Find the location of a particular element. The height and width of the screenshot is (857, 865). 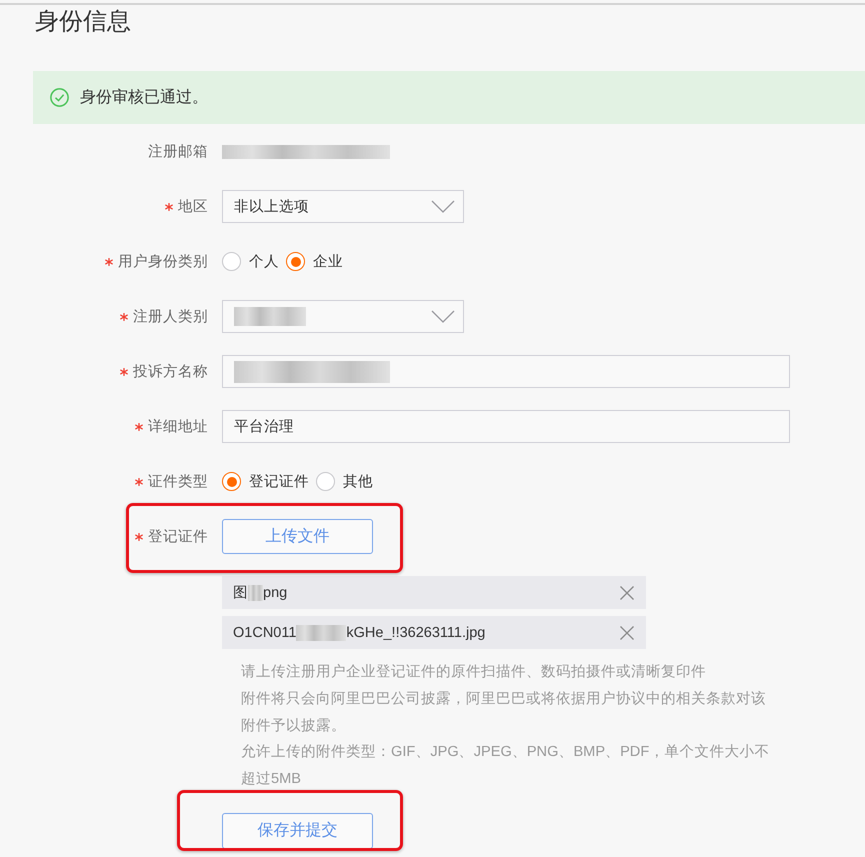

dropdown-field is located at coordinates (343, 316).